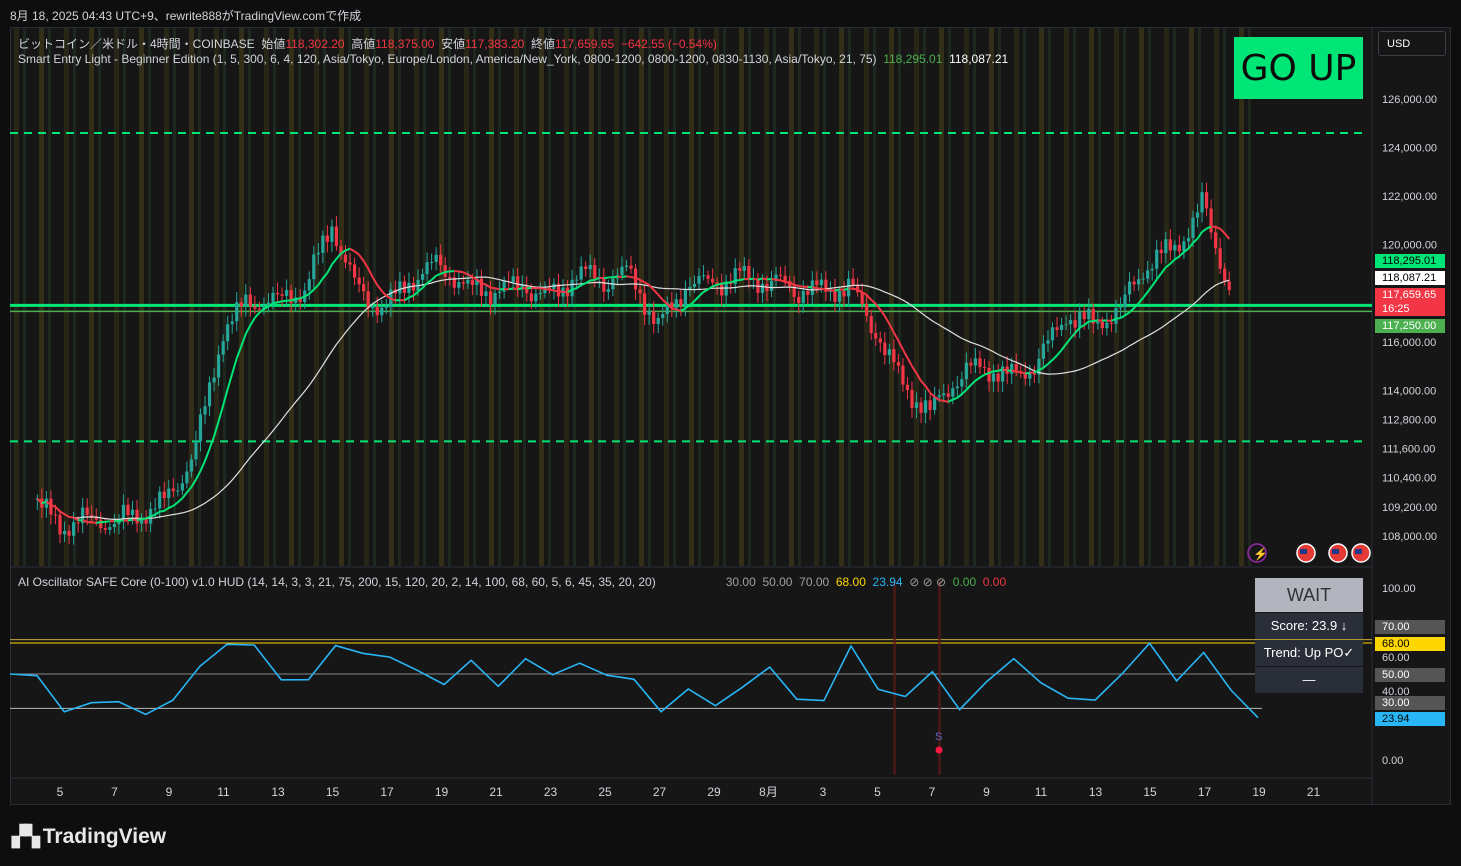 Image resolution: width=1461 pixels, height=866 pixels. I want to click on osc-label-30: 30.00, so click(1410, 703).